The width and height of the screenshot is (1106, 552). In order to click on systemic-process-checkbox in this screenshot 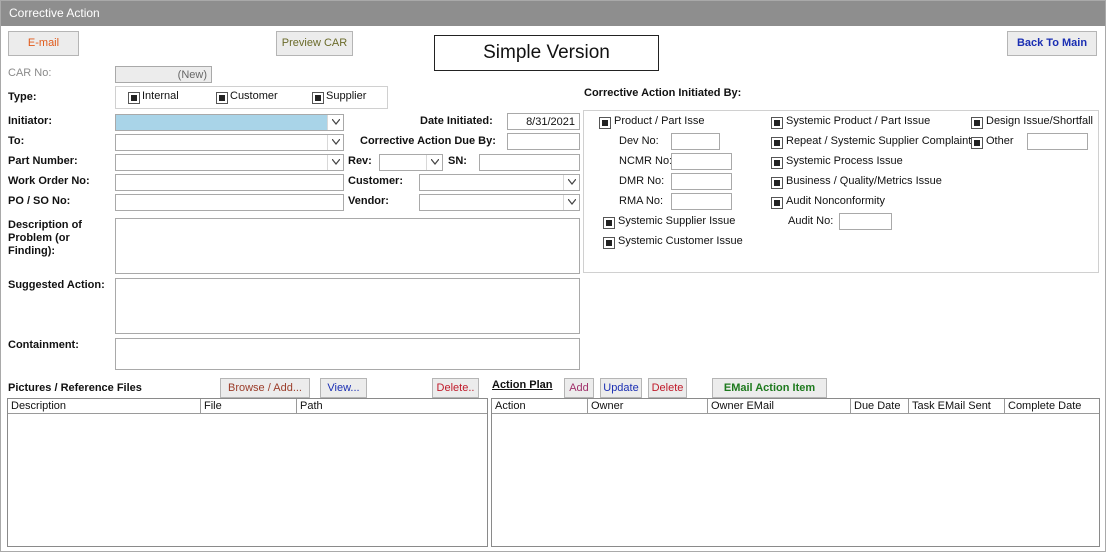, I will do `click(777, 163)`.